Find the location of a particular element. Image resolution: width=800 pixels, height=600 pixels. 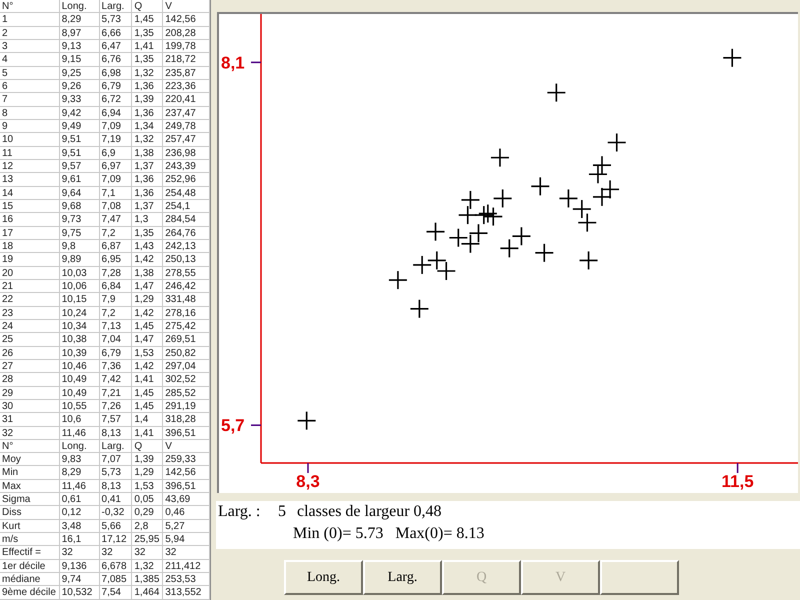

table-cell: 26 is located at coordinates (30, 352).